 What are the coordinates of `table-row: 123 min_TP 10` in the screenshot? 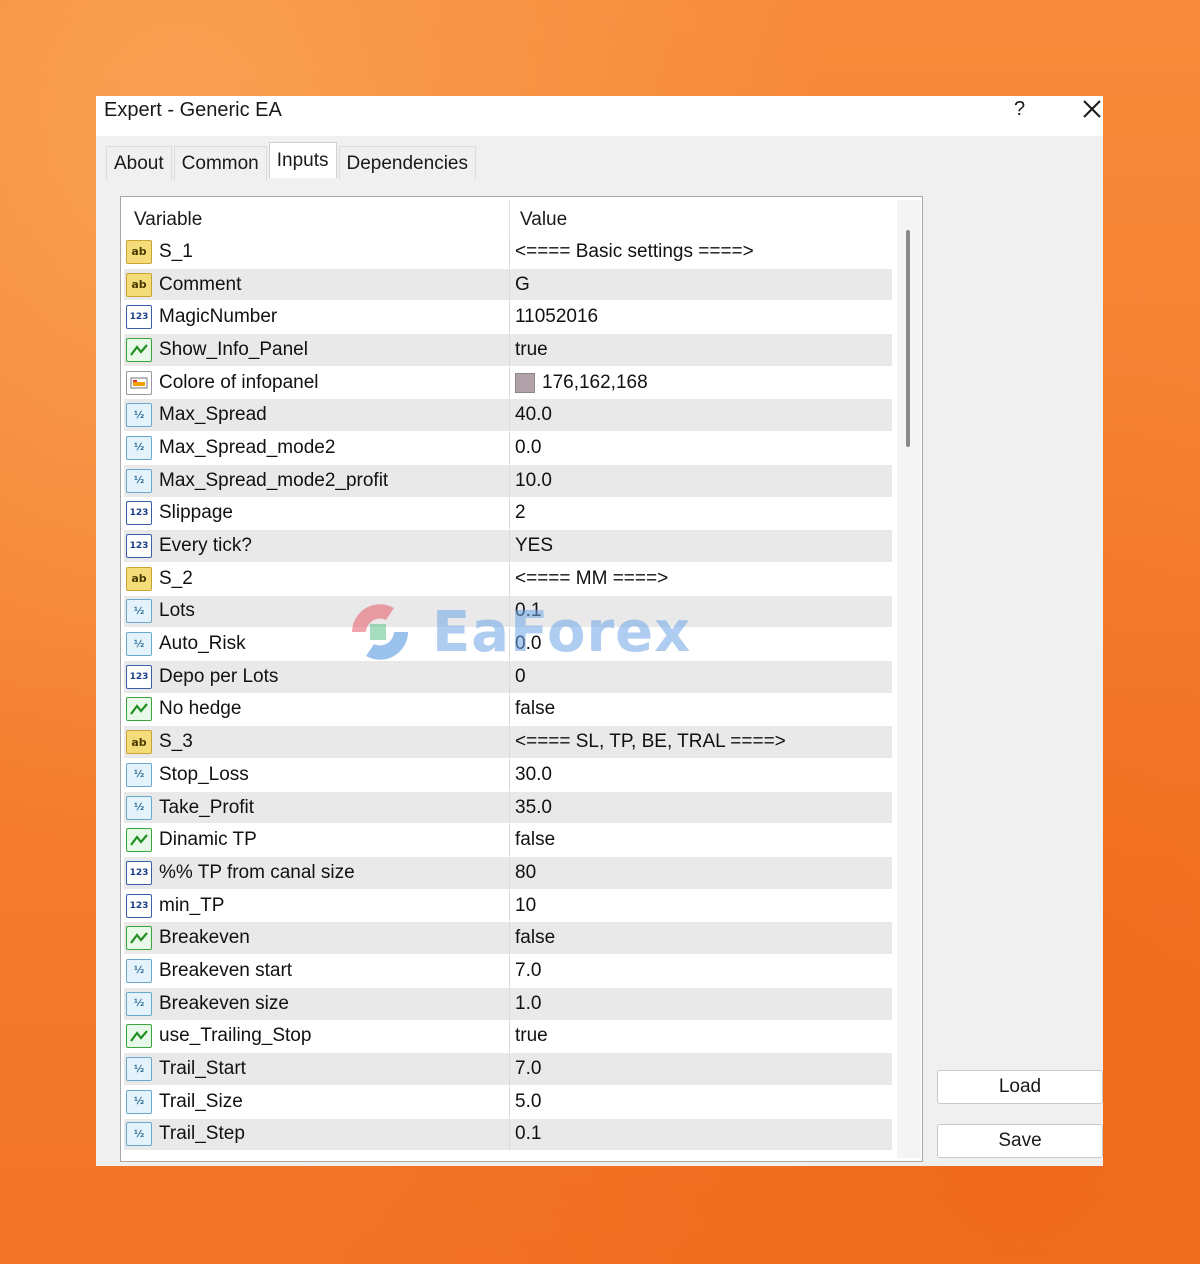 It's located at (508, 906).